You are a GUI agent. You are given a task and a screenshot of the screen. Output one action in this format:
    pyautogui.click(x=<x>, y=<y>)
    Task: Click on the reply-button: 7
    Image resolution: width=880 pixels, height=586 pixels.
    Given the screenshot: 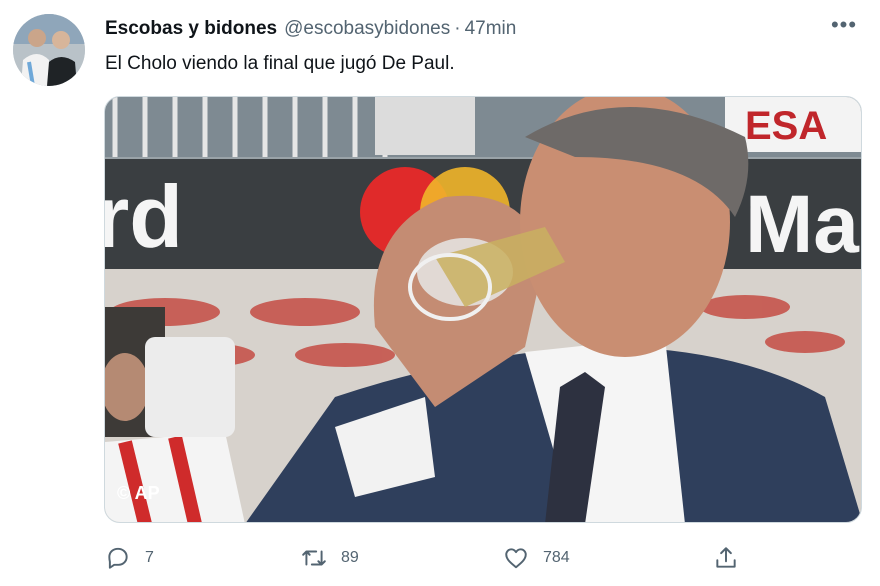 What is the action you would take?
    pyautogui.click(x=129, y=558)
    